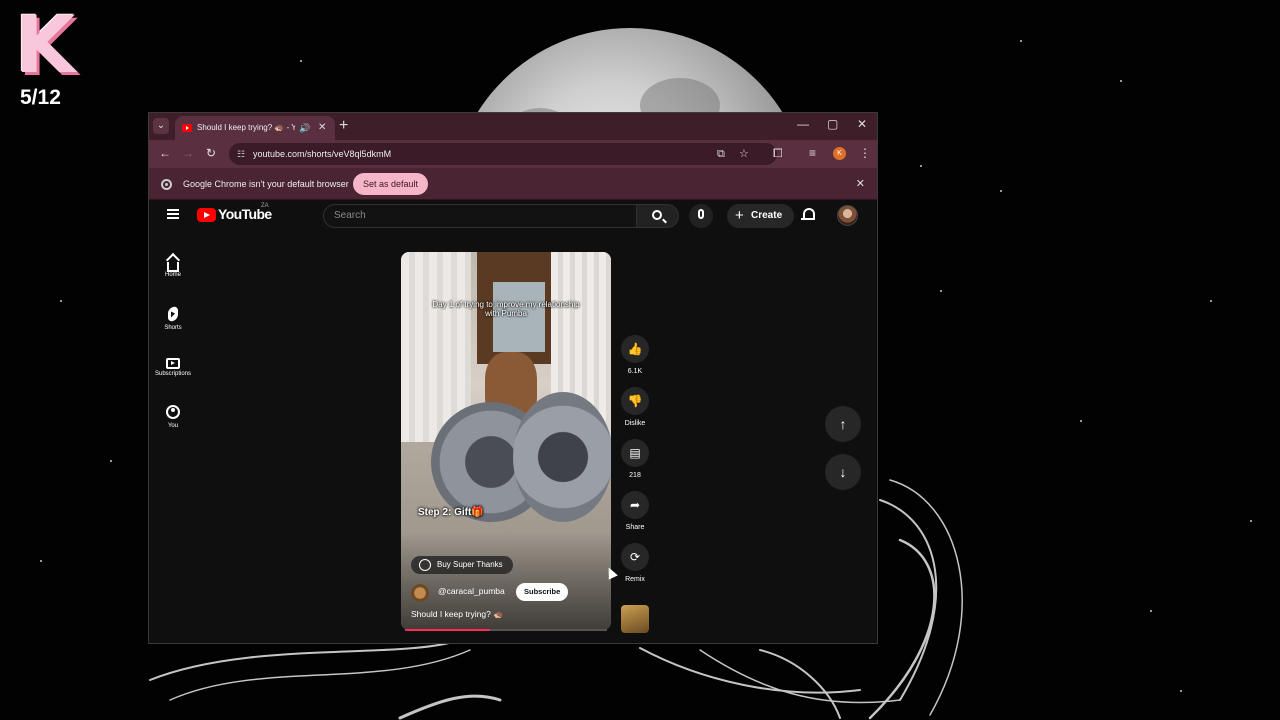  What do you see at coordinates (173, 426) in the screenshot?
I see `guide-item-label: You` at bounding box center [173, 426].